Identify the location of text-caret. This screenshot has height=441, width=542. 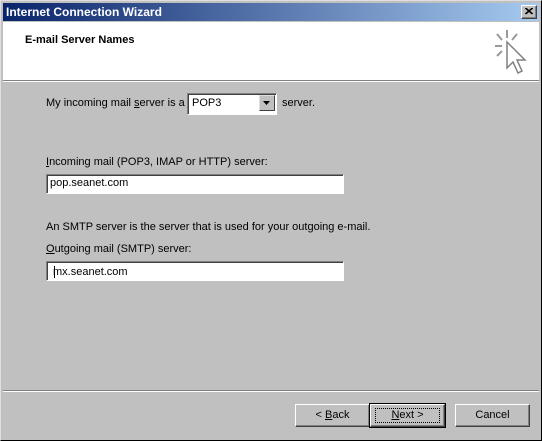
(54, 272).